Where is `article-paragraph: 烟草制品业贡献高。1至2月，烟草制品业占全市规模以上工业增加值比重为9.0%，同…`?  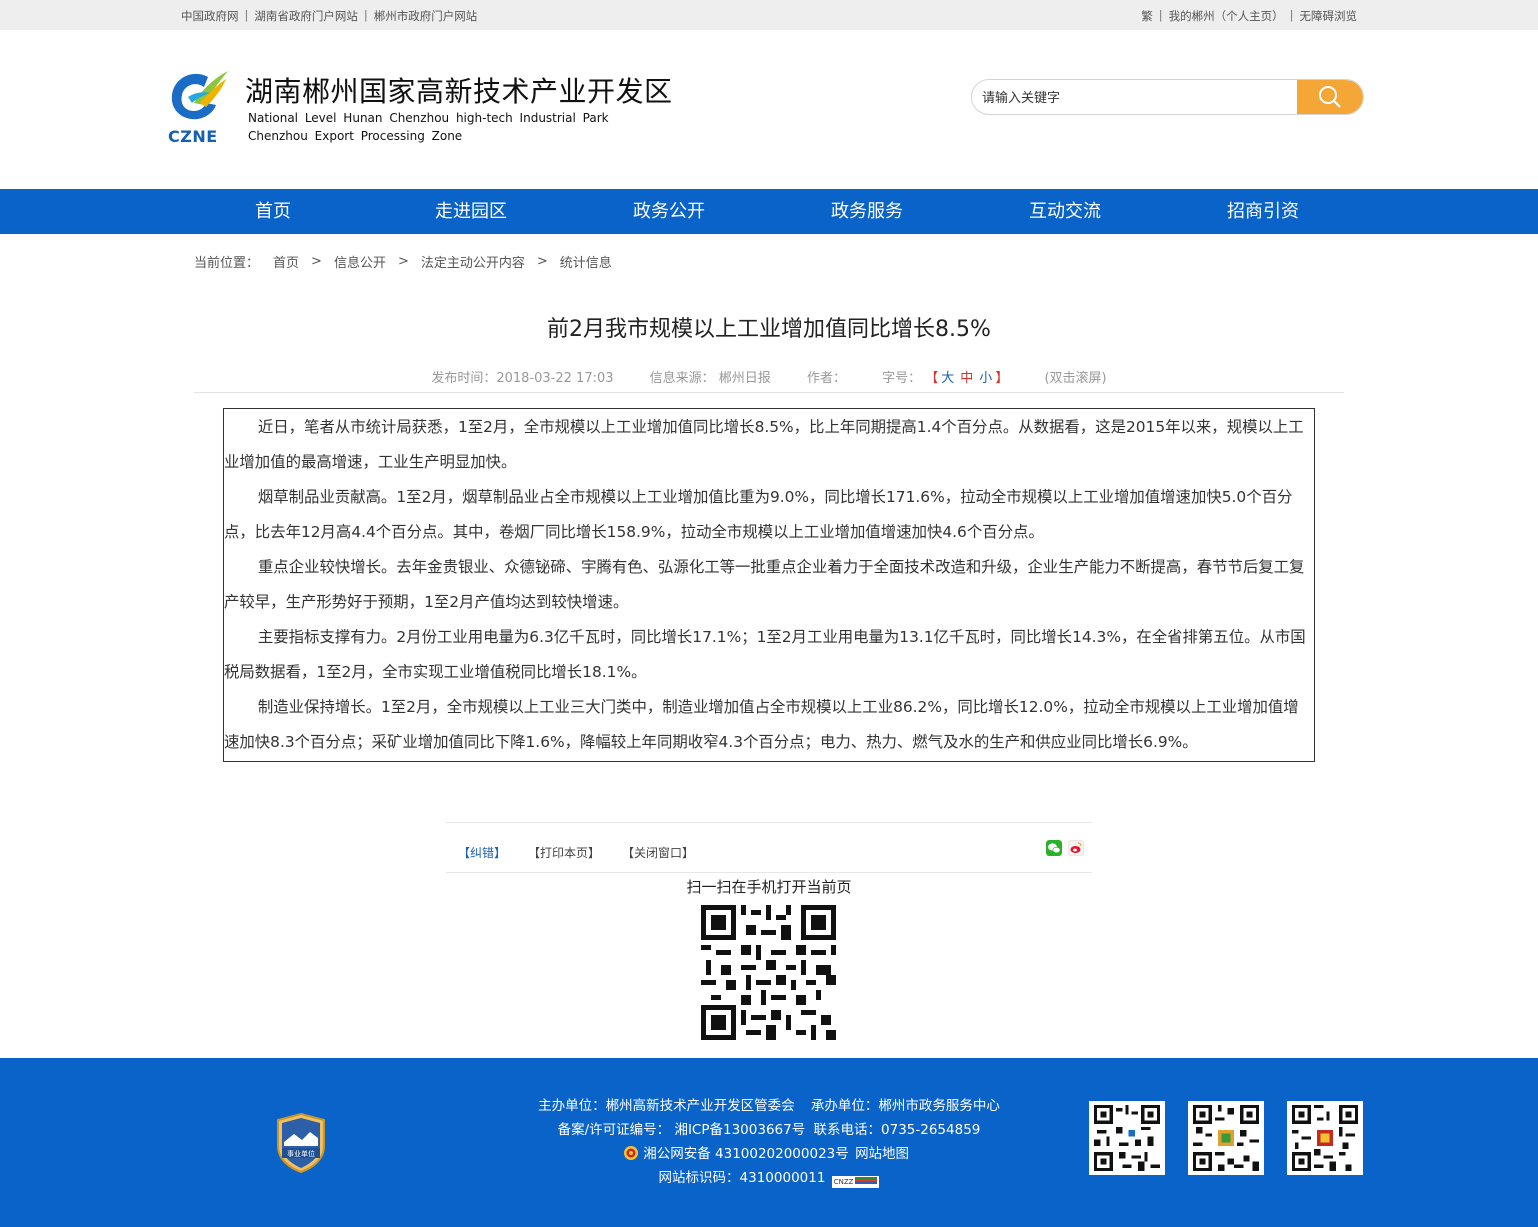 article-paragraph: 烟草制品业贡献高。1至2月，烟草制品业占全市规模以上工业增加值比重为9.0%，同… is located at coordinates (758, 514).